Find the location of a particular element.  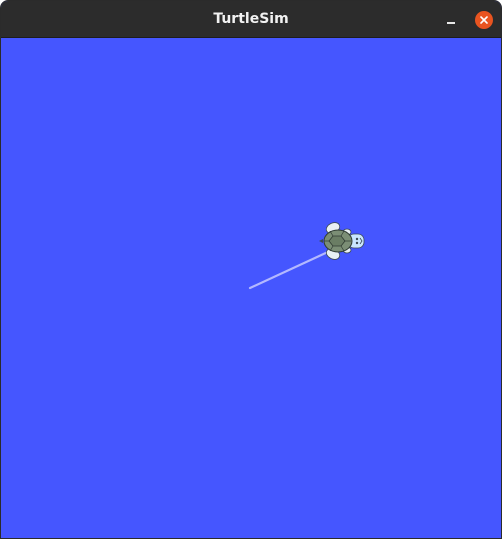

title-bar: TurtleSim is located at coordinates (251, 19).